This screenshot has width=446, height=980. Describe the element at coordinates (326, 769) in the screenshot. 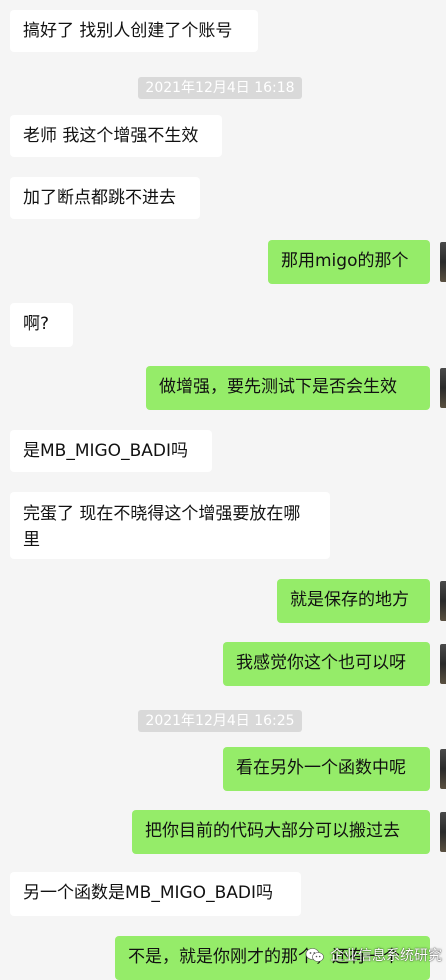

I see `message-outgoing: 看在另外一个函数中呢` at that location.